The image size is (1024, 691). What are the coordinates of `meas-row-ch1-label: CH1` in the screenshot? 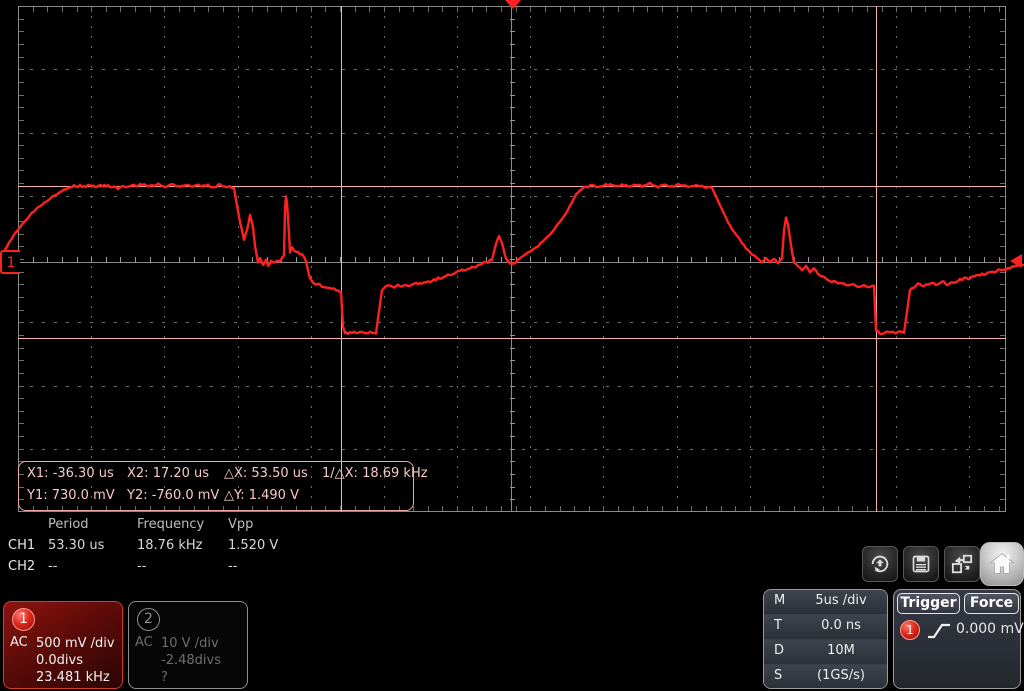 It's located at (22, 545).